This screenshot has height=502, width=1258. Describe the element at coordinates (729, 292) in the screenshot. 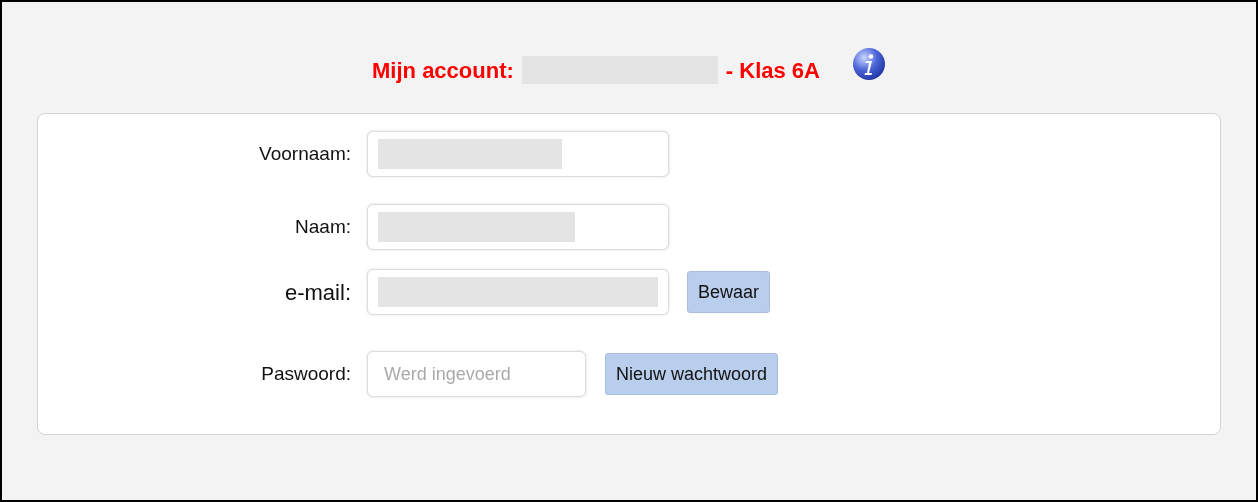

I see `save-button: Bewaar` at that location.